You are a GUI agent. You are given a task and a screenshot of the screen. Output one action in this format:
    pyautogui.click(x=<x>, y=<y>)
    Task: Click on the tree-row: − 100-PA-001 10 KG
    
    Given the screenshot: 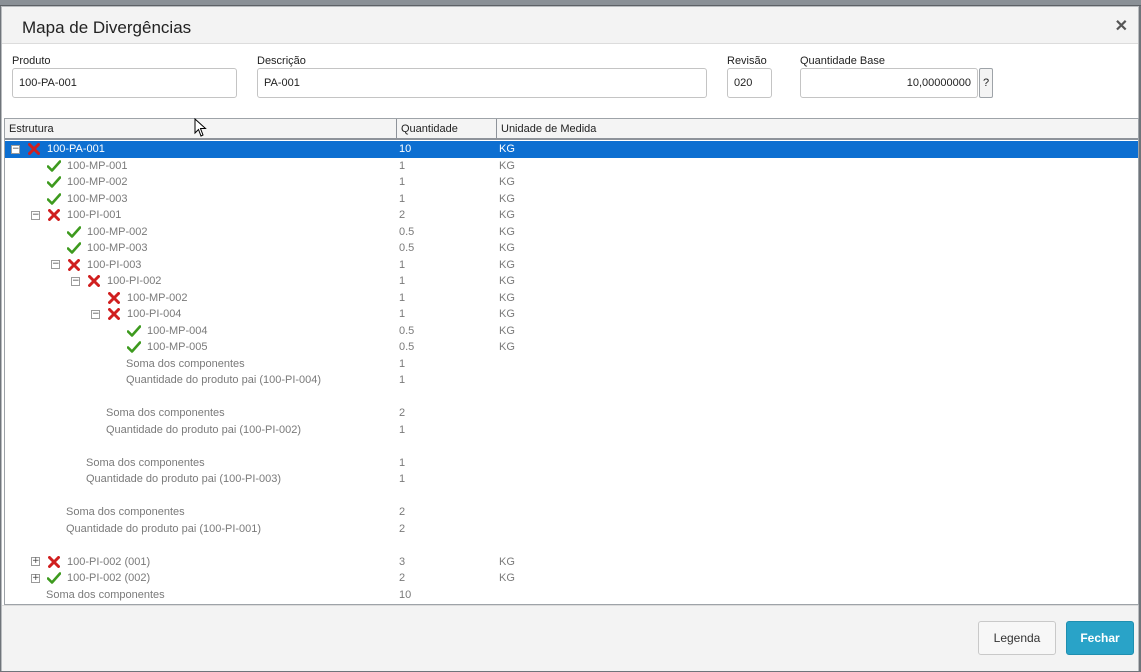 What is the action you would take?
    pyautogui.click(x=571, y=149)
    